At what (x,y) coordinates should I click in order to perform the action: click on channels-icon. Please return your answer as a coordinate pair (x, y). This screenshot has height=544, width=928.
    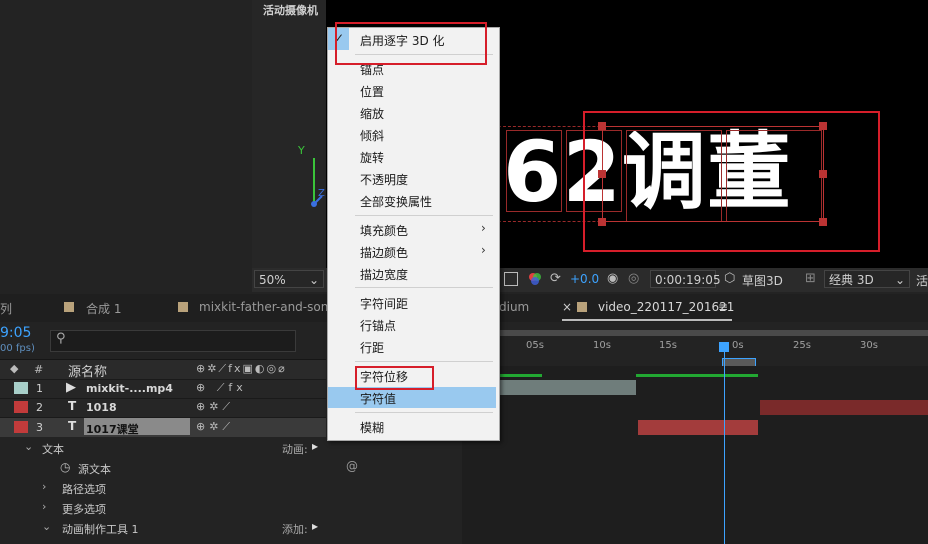
    Looking at the image, I should click on (535, 279).